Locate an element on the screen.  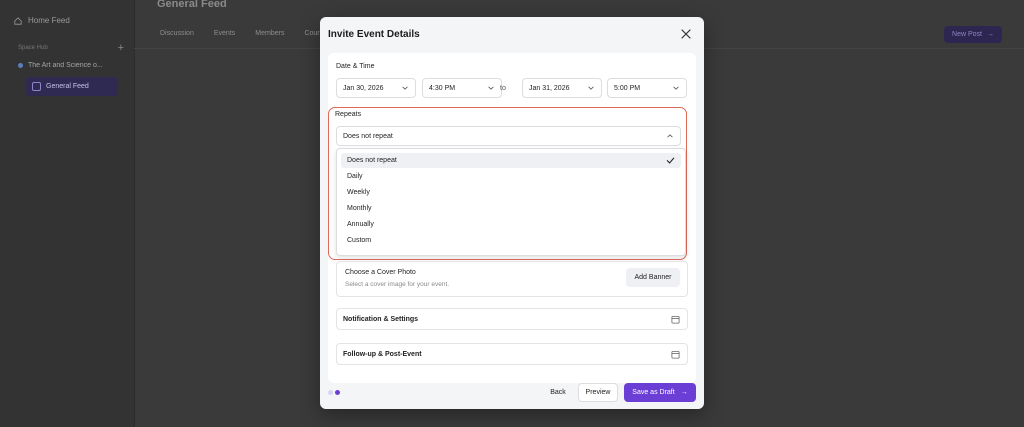
preview-button: Preview is located at coordinates (598, 392).